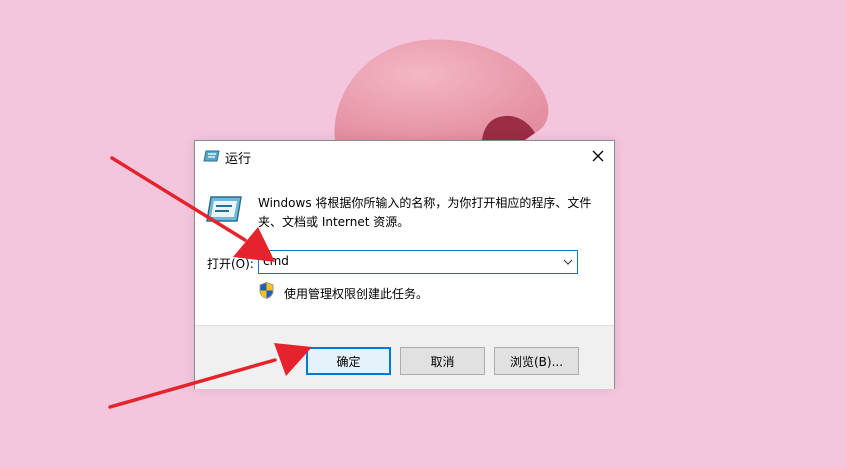 The image size is (846, 468). I want to click on close-button, so click(598, 156).